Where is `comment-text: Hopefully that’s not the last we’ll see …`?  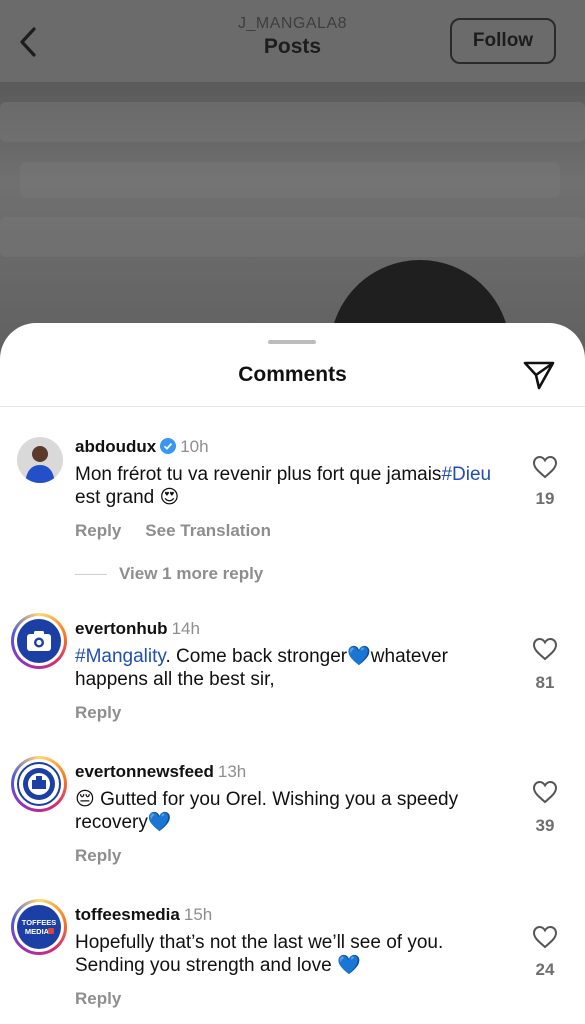
comment-text: Hopefully that’s not the last we’ll see … is located at coordinates (295, 954).